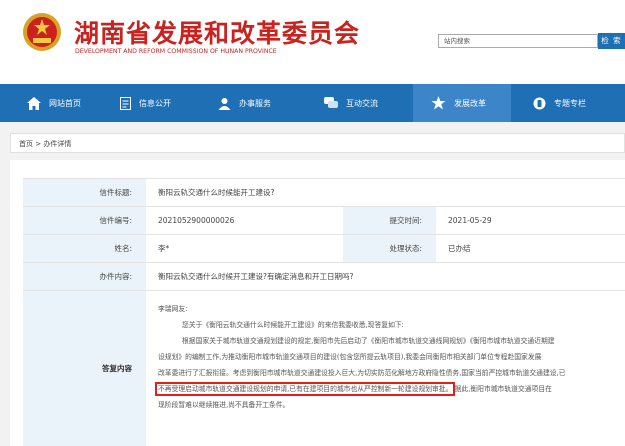 The height and width of the screenshot is (446, 625). What do you see at coordinates (317, 143) in the screenshot?
I see `breadcrumb: 首页 > 办件详情` at bounding box center [317, 143].